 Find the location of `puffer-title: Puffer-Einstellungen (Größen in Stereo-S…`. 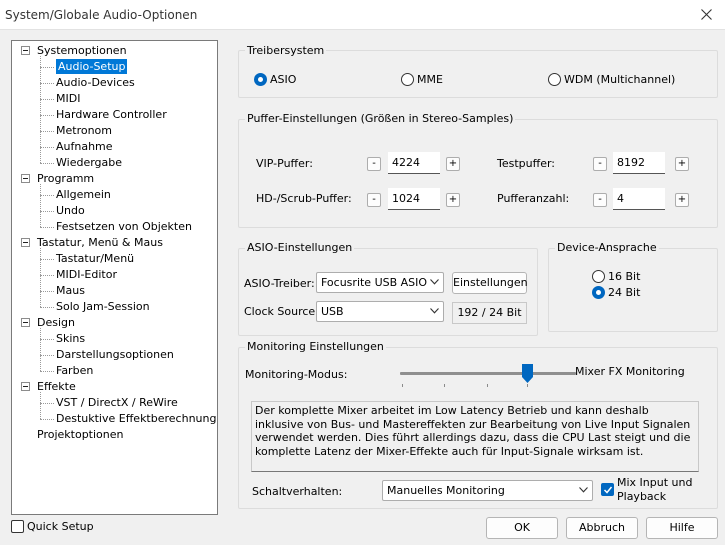

puffer-title: Puffer-Einstellungen (Größen in Stereo-S… is located at coordinates (380, 119).